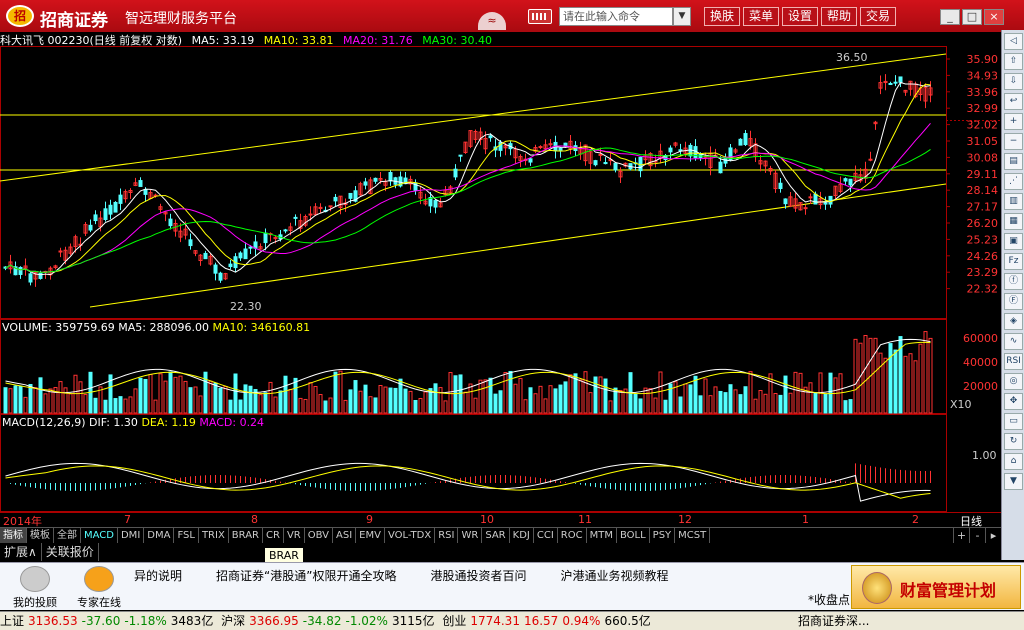 Image resolution: width=1024 pixels, height=630 pixels. I want to click on toolbar-tool-icon: −, so click(1013, 141).